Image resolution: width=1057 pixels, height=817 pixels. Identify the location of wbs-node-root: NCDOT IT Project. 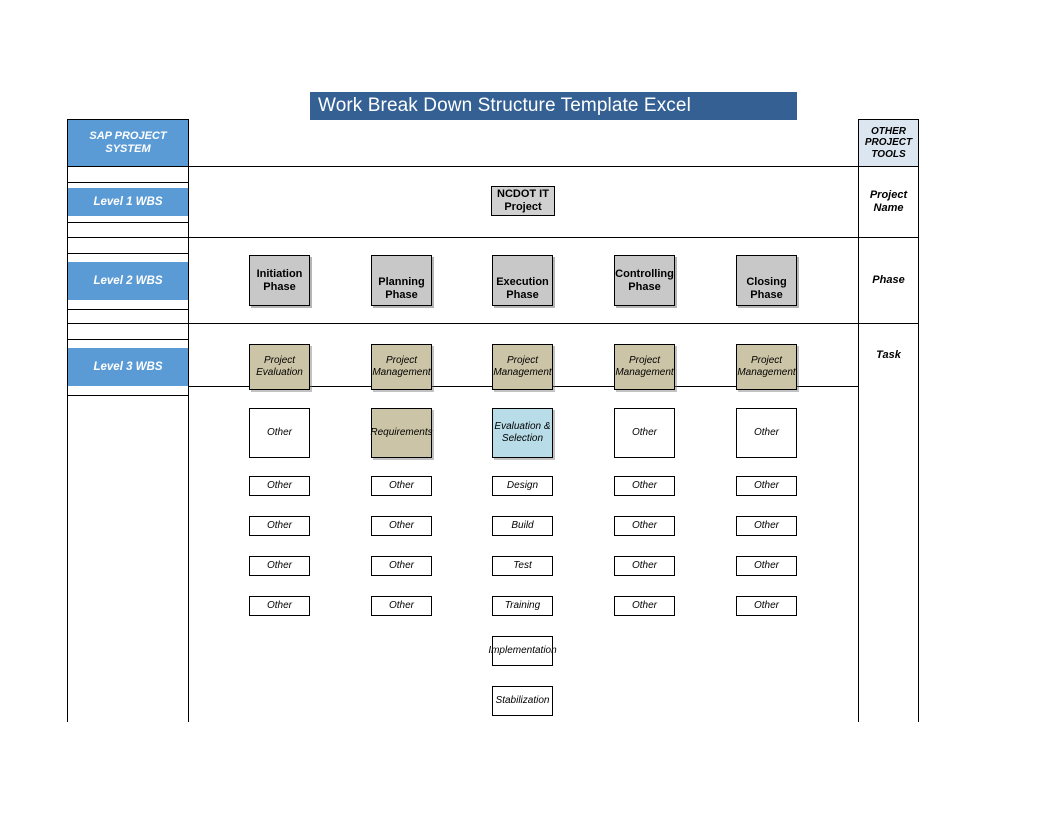
(523, 201).